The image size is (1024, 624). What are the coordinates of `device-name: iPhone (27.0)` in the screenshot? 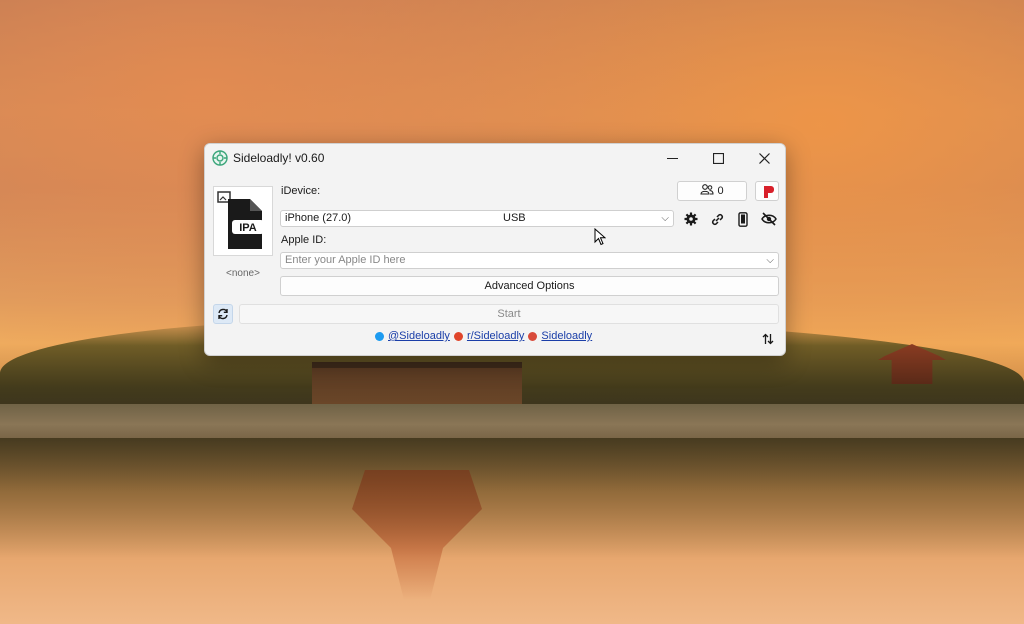 It's located at (318, 218).